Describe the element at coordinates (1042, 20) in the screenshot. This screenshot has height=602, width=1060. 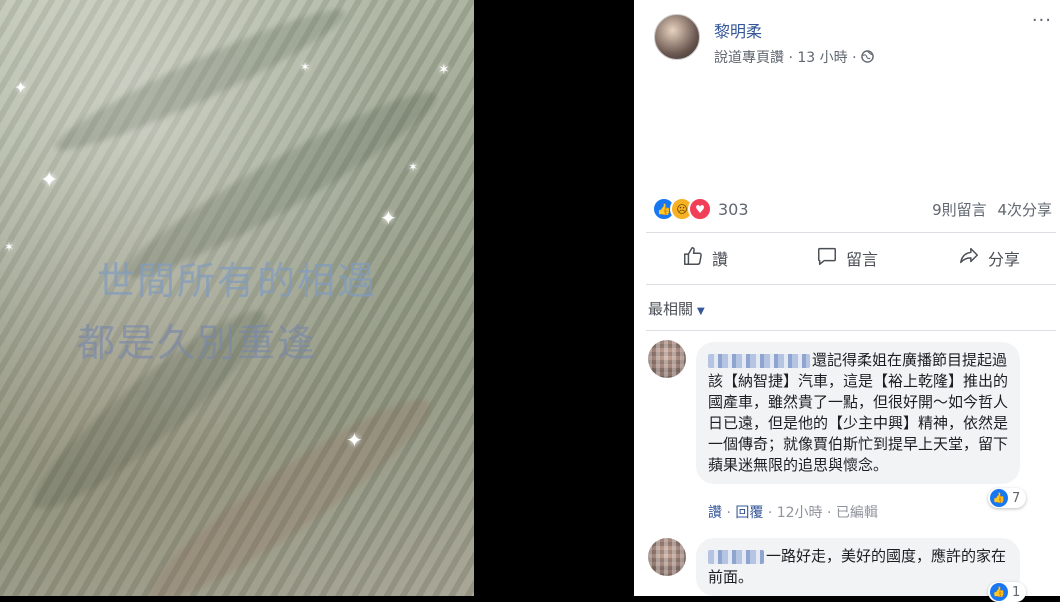
I see `more-options-icon: ···` at that location.